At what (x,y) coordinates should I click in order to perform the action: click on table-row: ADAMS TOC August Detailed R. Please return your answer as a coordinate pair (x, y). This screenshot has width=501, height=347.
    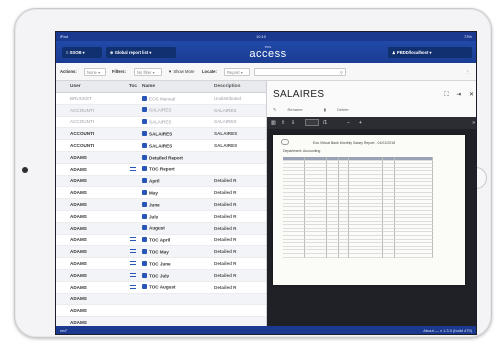
    Looking at the image, I should click on (161, 288).